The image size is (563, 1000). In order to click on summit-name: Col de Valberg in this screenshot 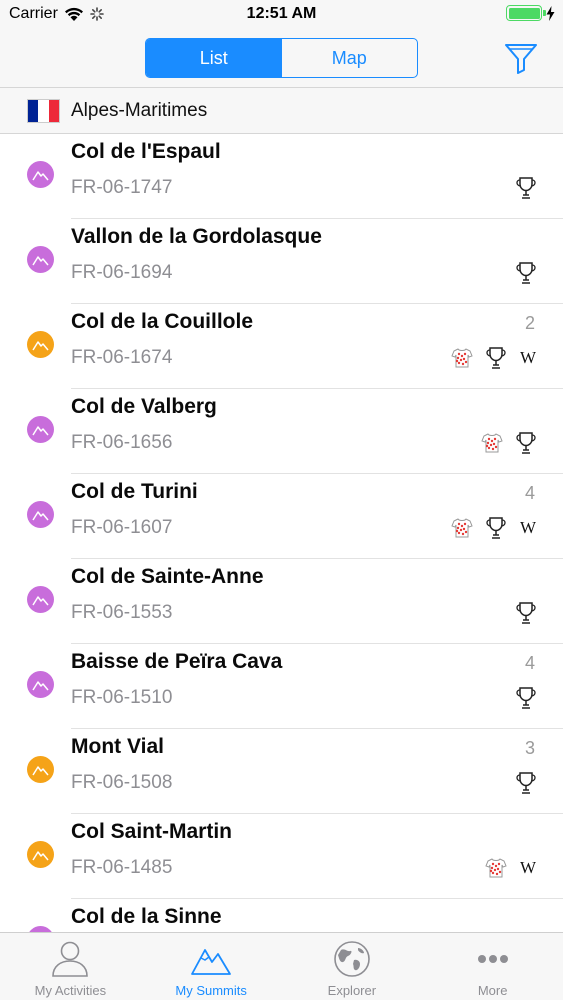, I will do `click(144, 406)`.